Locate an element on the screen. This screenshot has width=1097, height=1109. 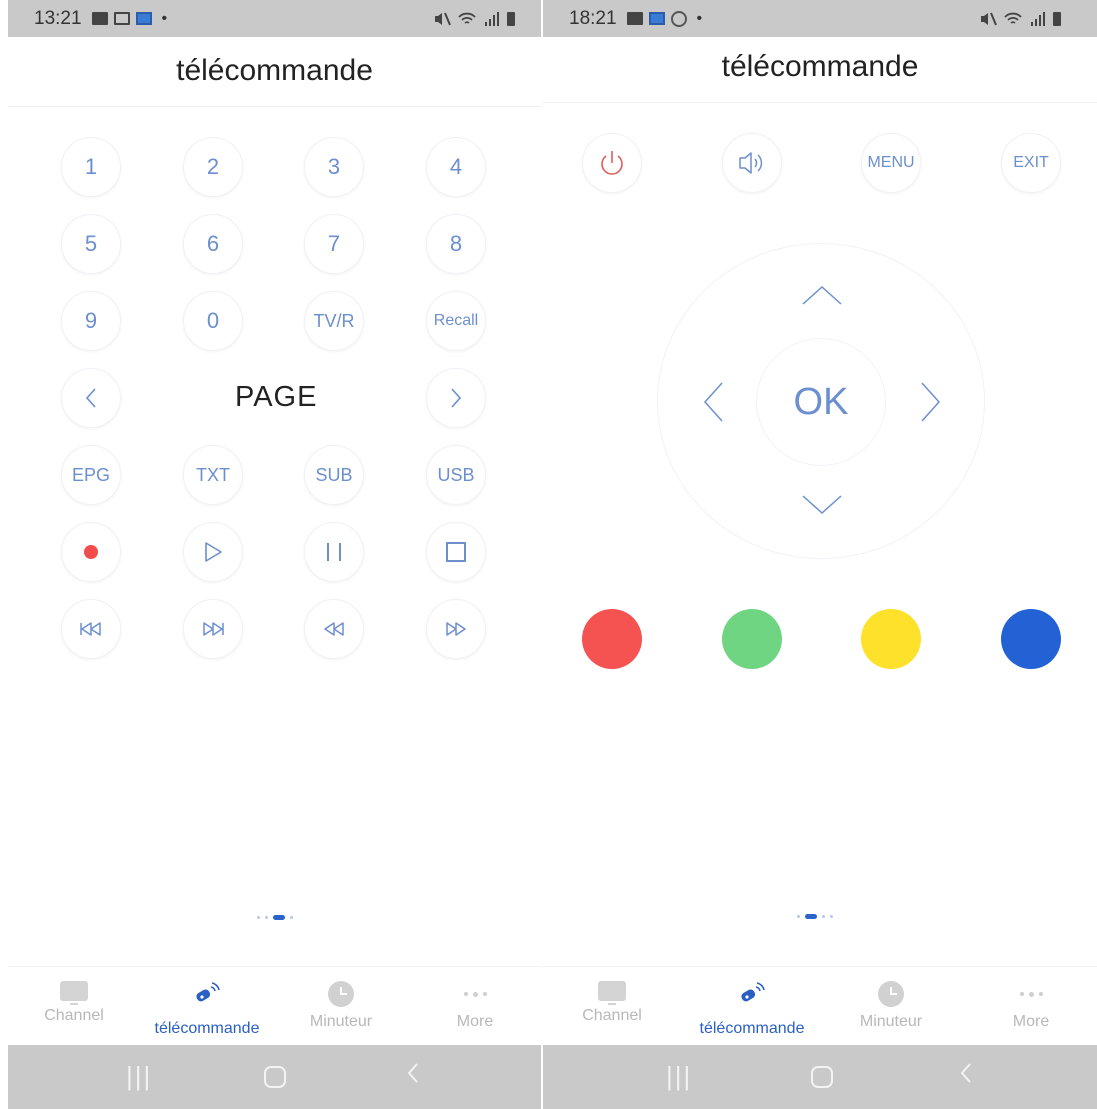
pause-button is located at coordinates (334, 552).